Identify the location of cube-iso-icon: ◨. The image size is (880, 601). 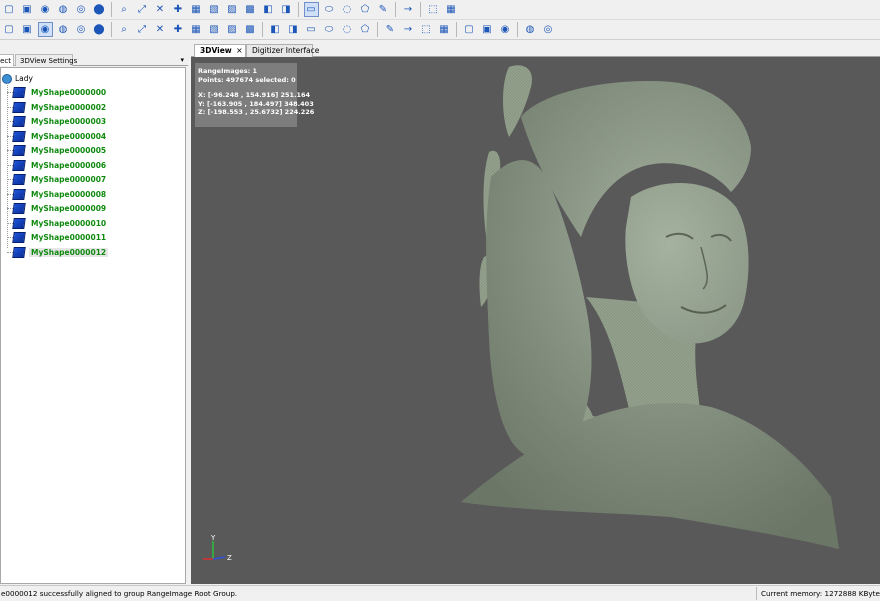
(286, 9).